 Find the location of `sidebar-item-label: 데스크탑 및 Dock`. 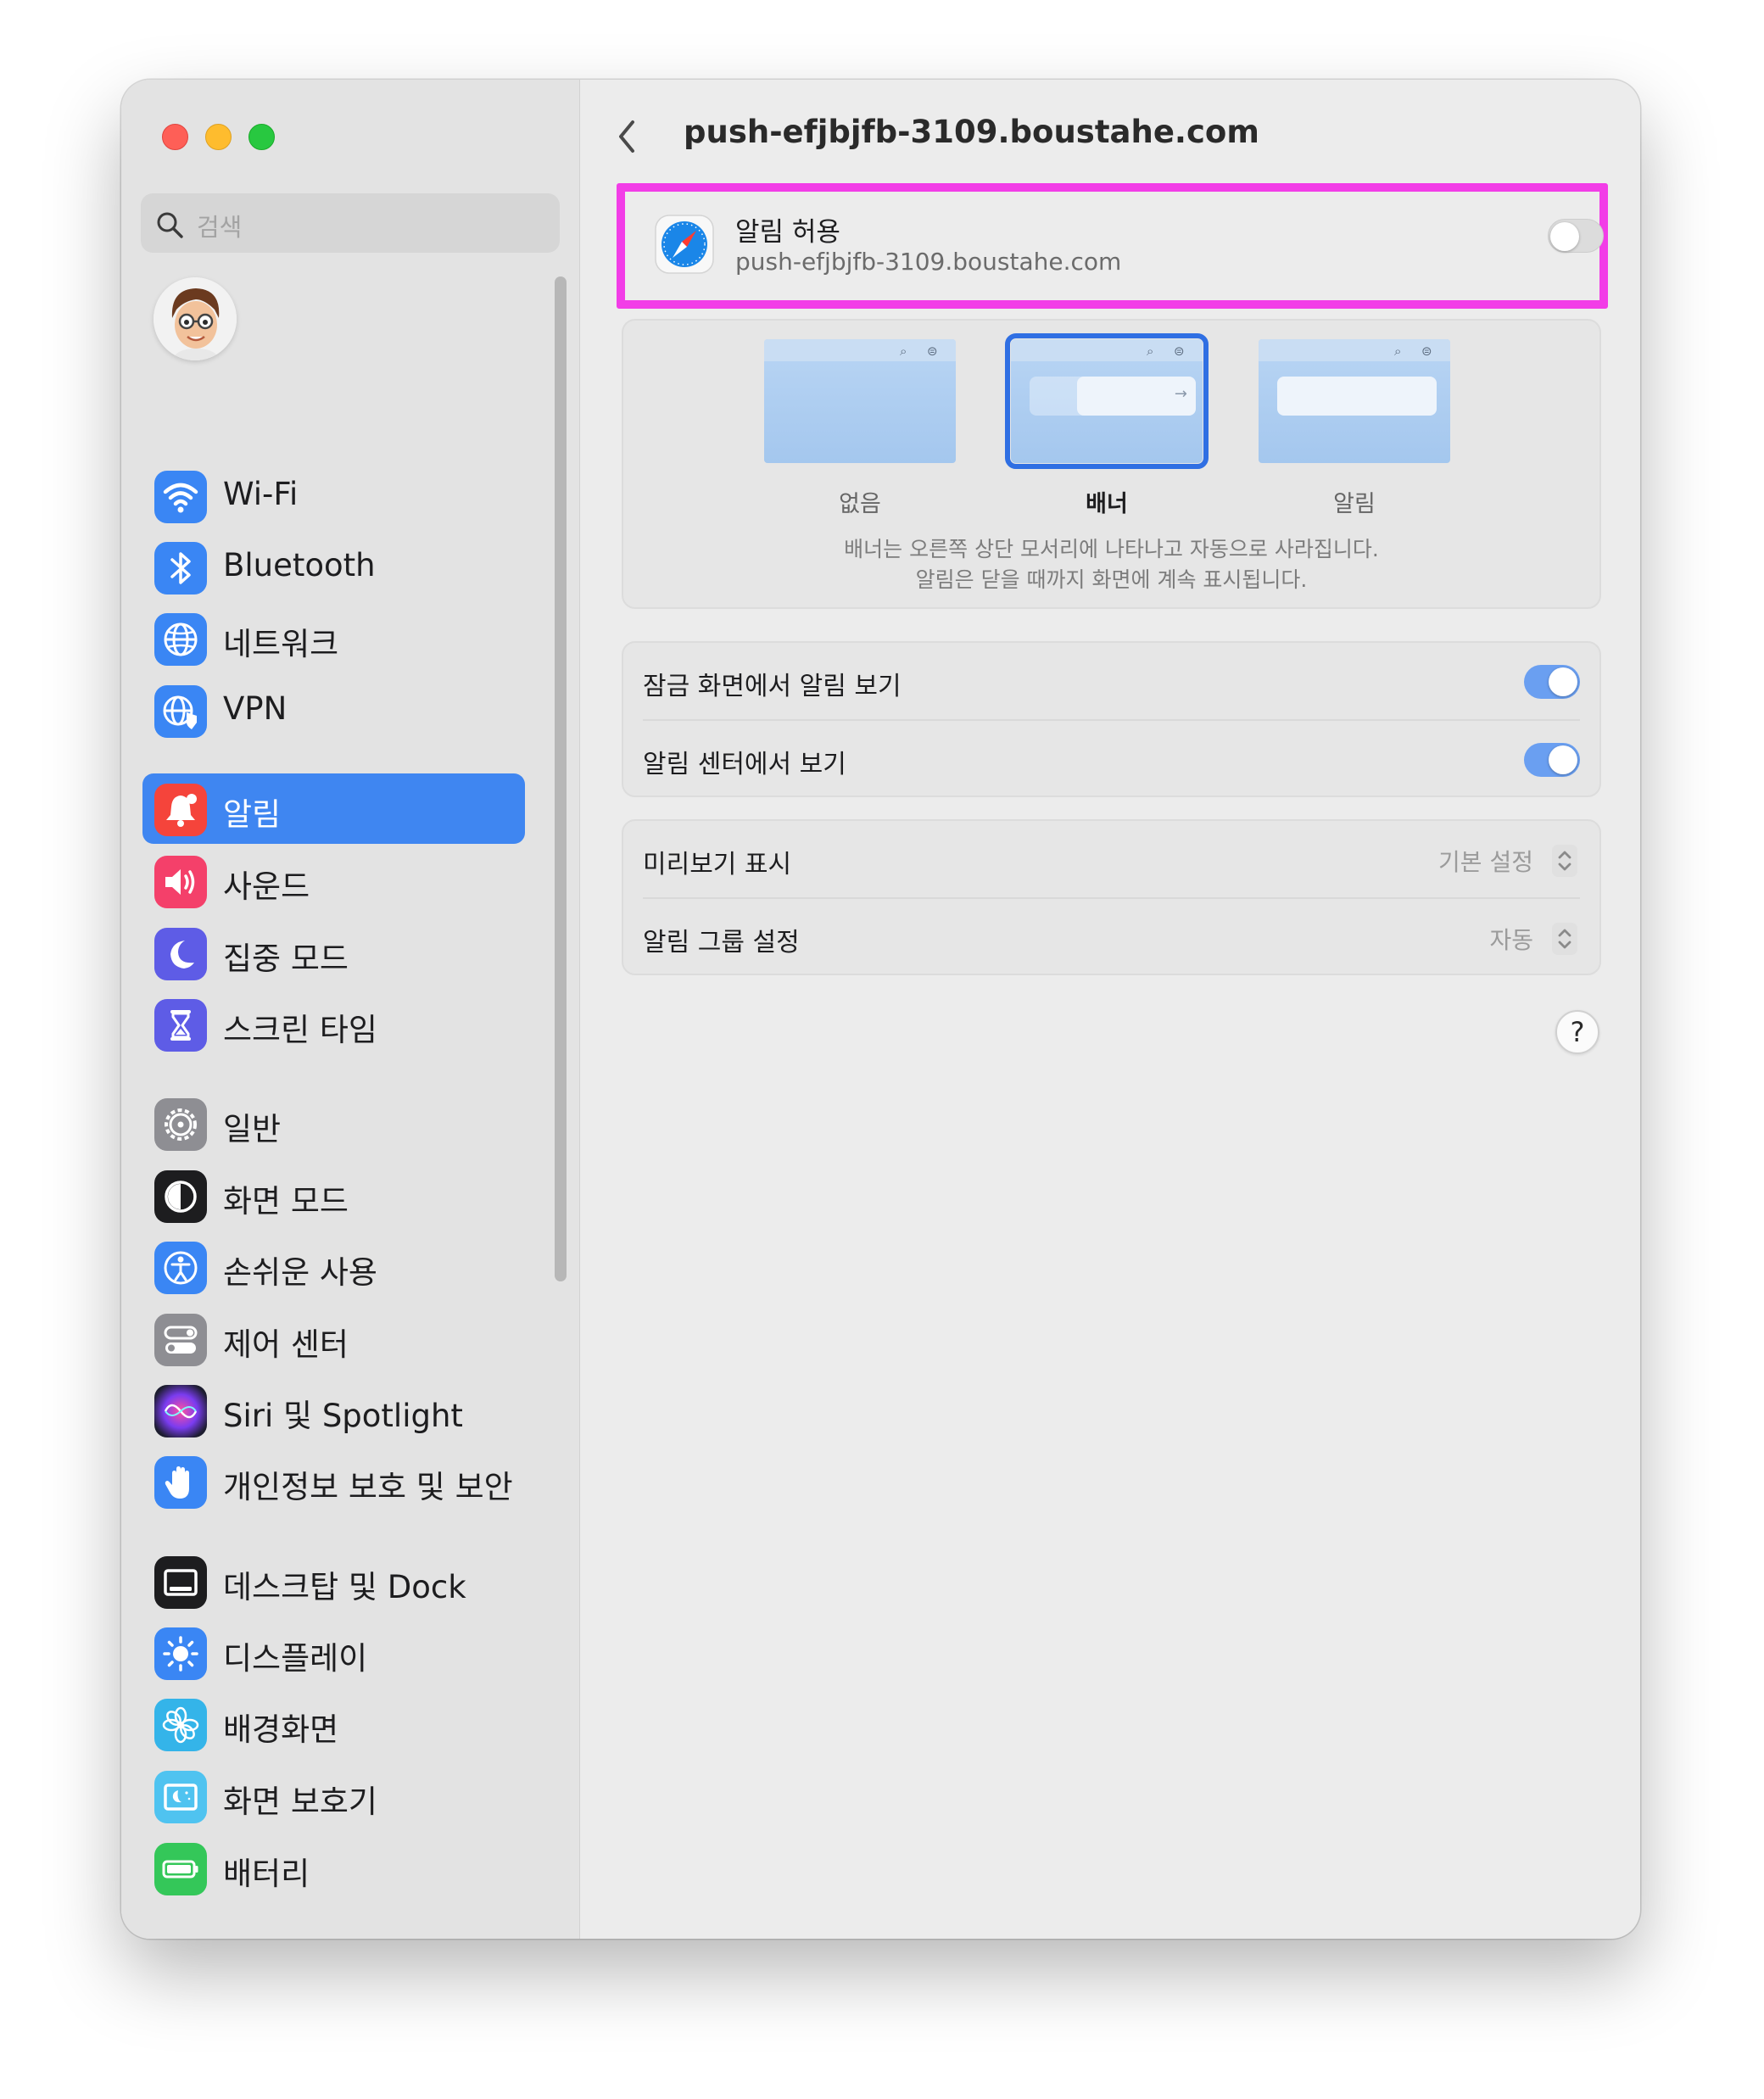

sidebar-item-label: 데스크탑 및 Dock is located at coordinates (344, 1587).